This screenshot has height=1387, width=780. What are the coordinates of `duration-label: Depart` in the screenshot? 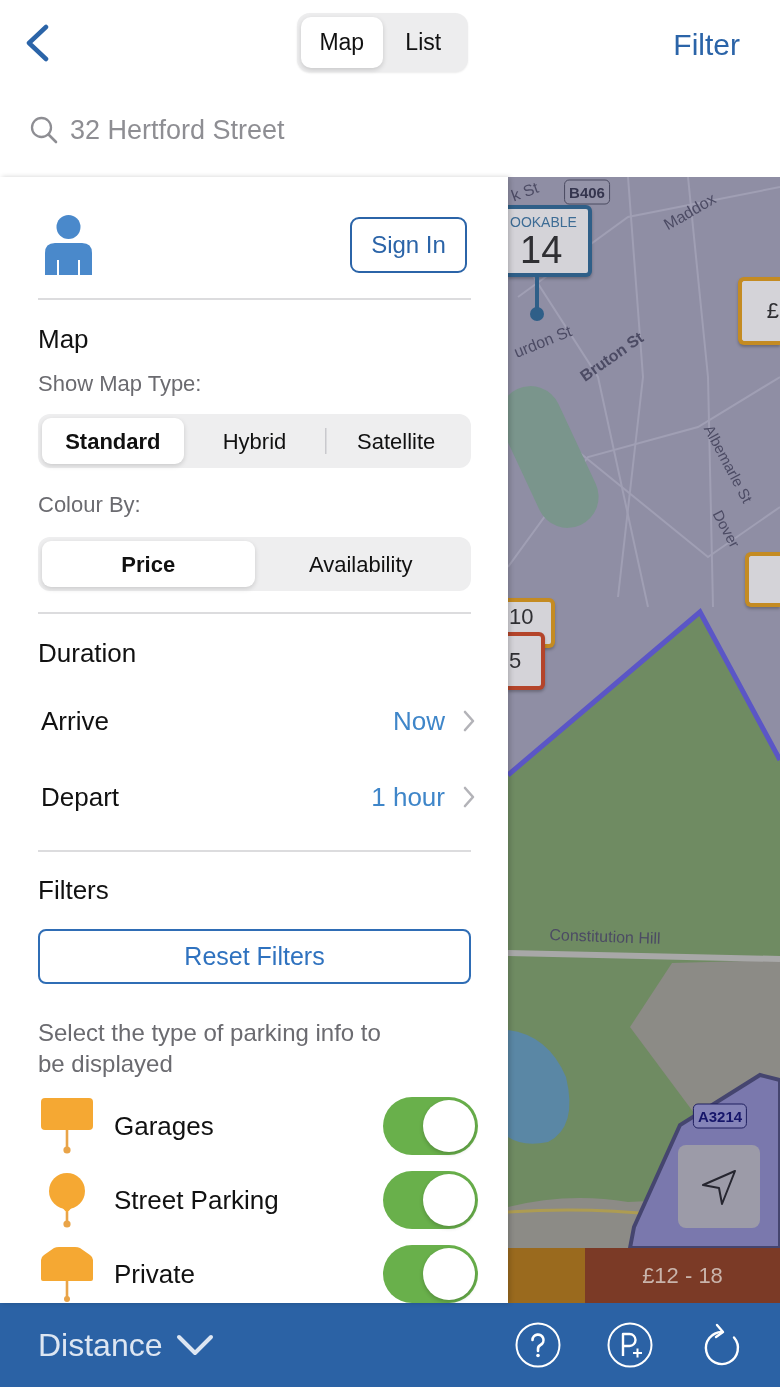 It's located at (80, 797).